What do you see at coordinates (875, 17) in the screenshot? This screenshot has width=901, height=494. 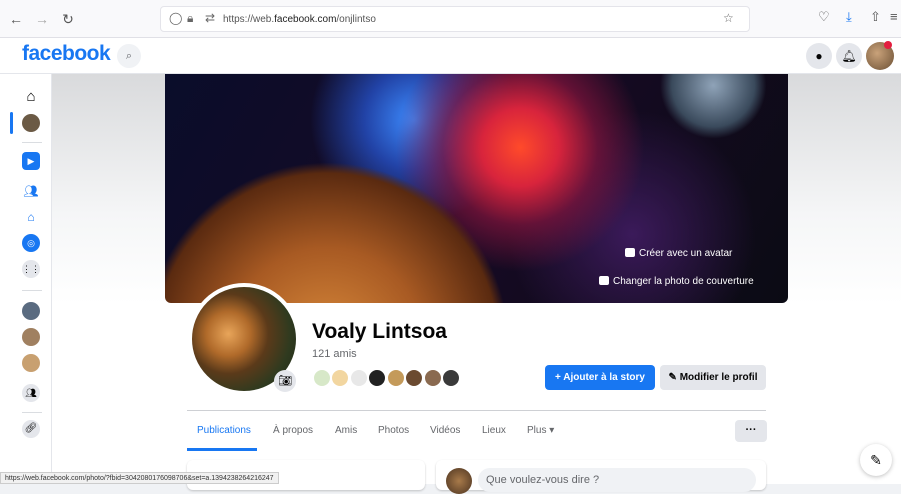 I see `share-icon: ⇧` at bounding box center [875, 17].